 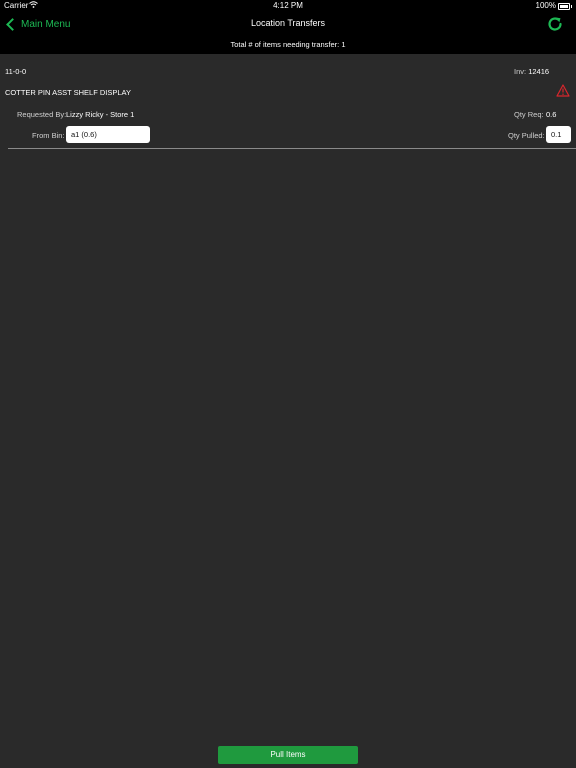 What do you see at coordinates (520, 71) in the screenshot?
I see `inv-label-text: Inv:` at bounding box center [520, 71].